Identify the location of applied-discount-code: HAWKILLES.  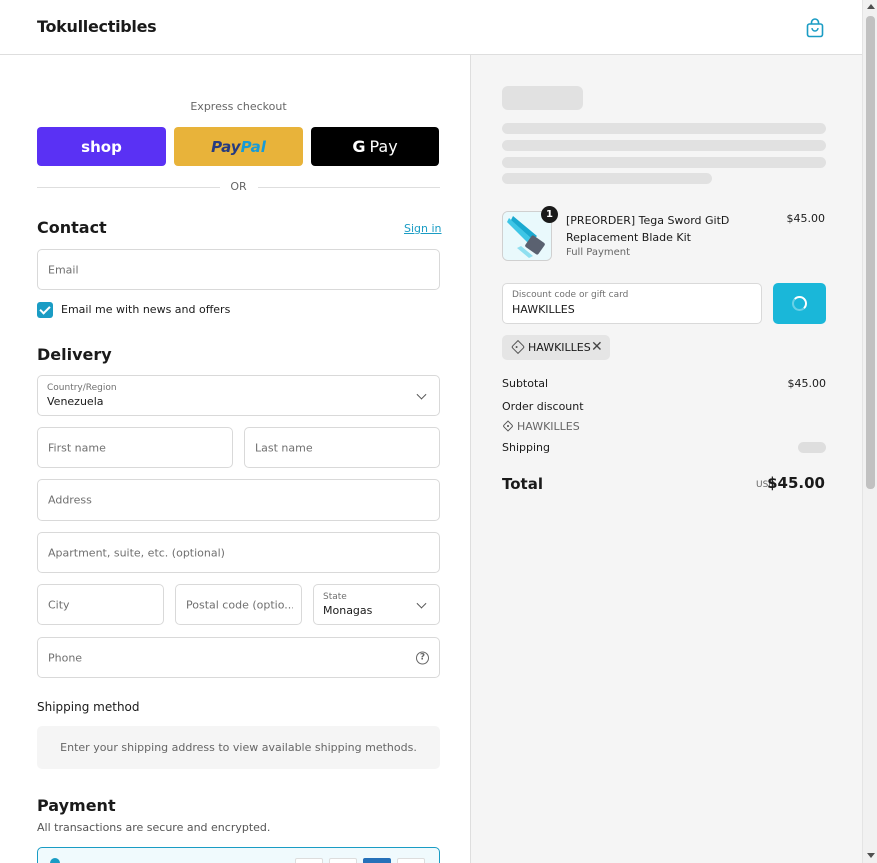
(559, 347).